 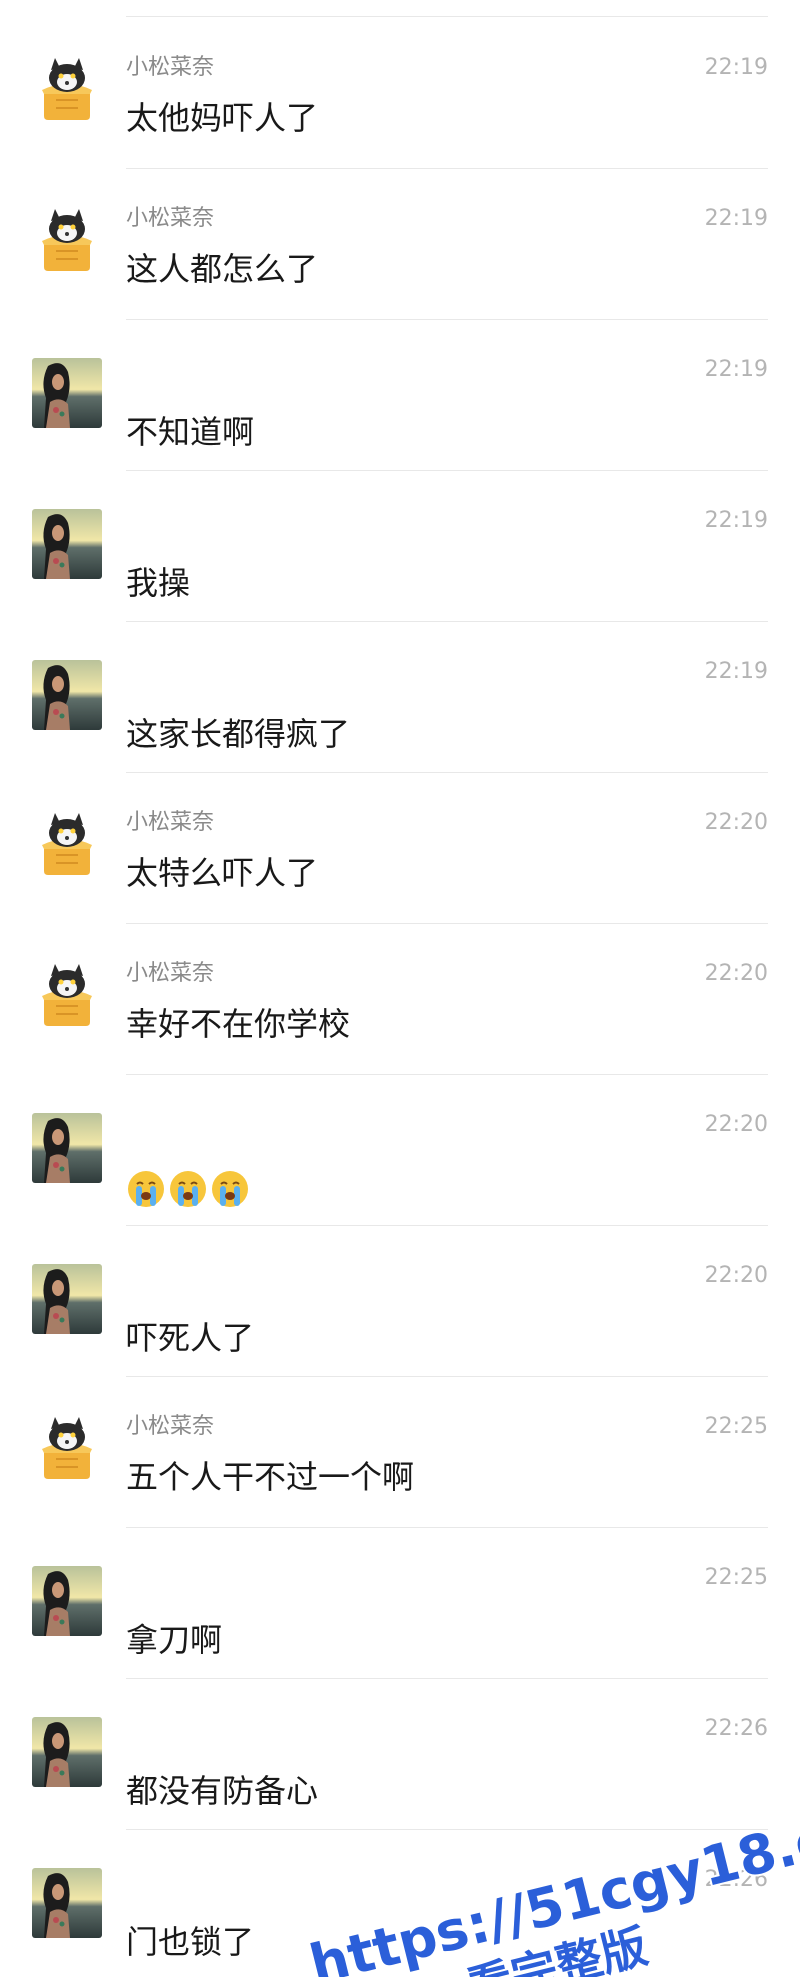 I want to click on chat-message: 小松菜奈 22:20 幸好不在你学校, so click(x=400, y=999).